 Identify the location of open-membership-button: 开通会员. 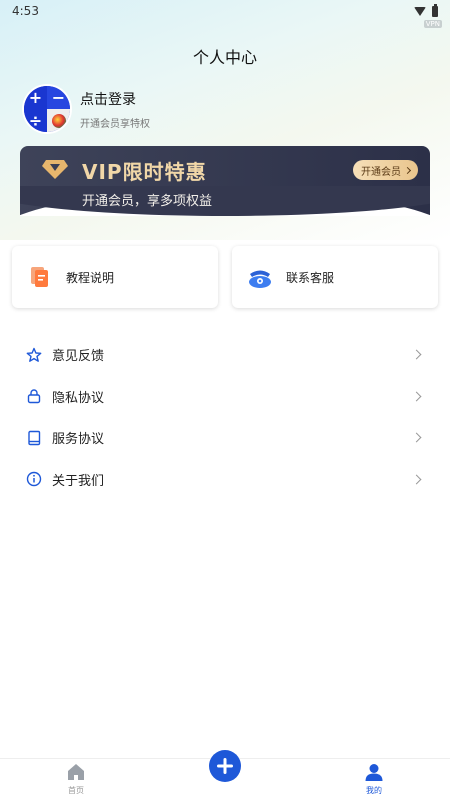
(385, 170).